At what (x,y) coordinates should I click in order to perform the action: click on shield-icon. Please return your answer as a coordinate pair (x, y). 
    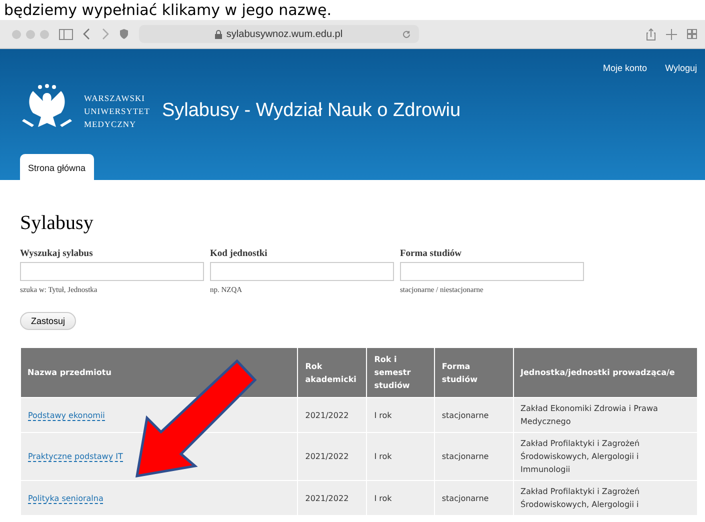
    Looking at the image, I should click on (124, 34).